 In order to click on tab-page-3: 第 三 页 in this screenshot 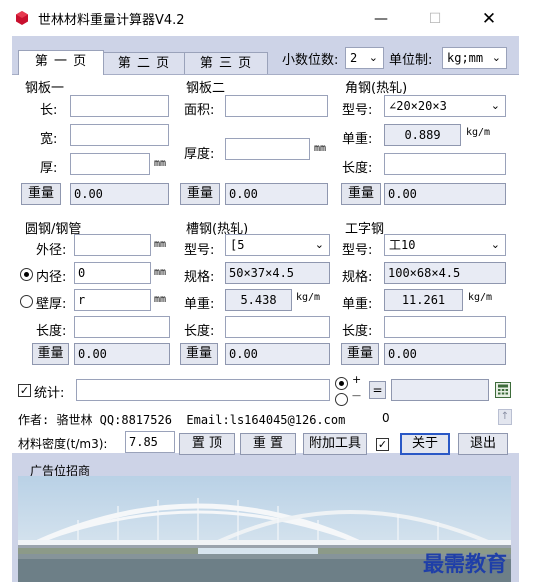, I will do `click(226, 63)`.